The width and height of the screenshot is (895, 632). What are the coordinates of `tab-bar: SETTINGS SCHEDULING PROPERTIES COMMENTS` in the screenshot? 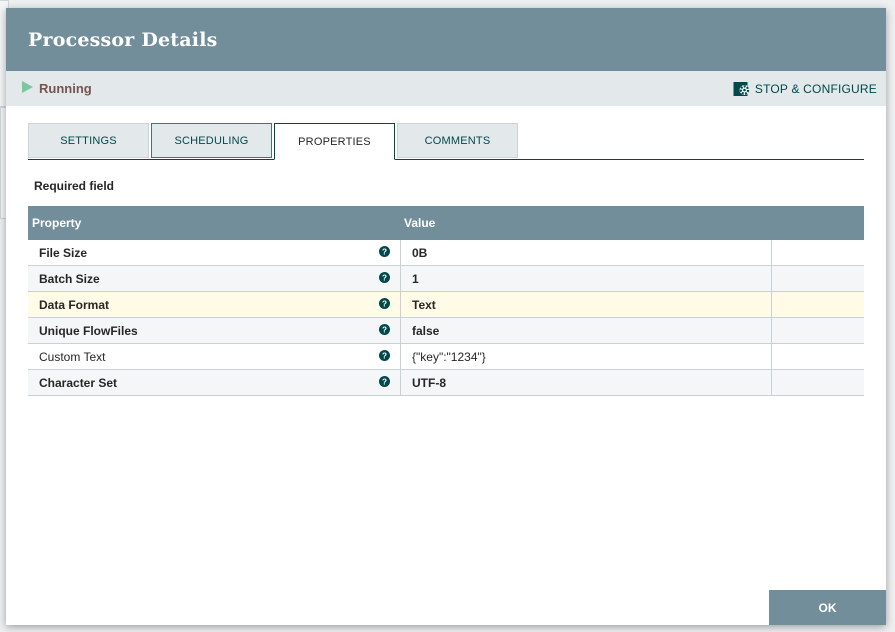 It's located at (446, 141).